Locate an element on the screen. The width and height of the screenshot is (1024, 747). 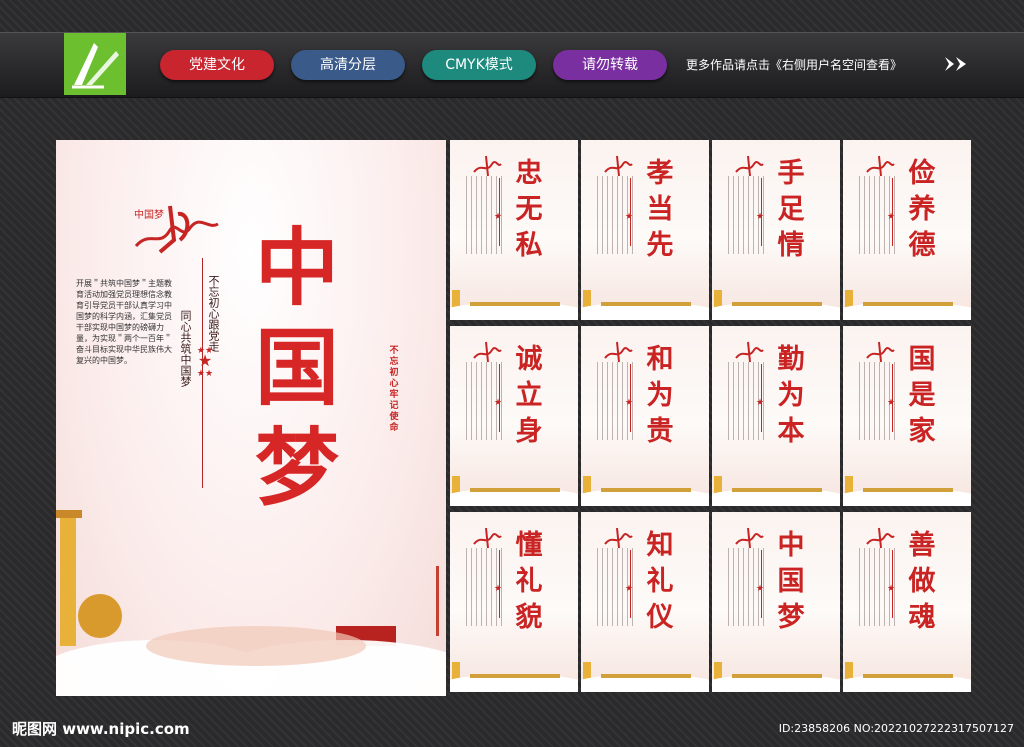
poster-title: 中国梦 is located at coordinates (791, 581).